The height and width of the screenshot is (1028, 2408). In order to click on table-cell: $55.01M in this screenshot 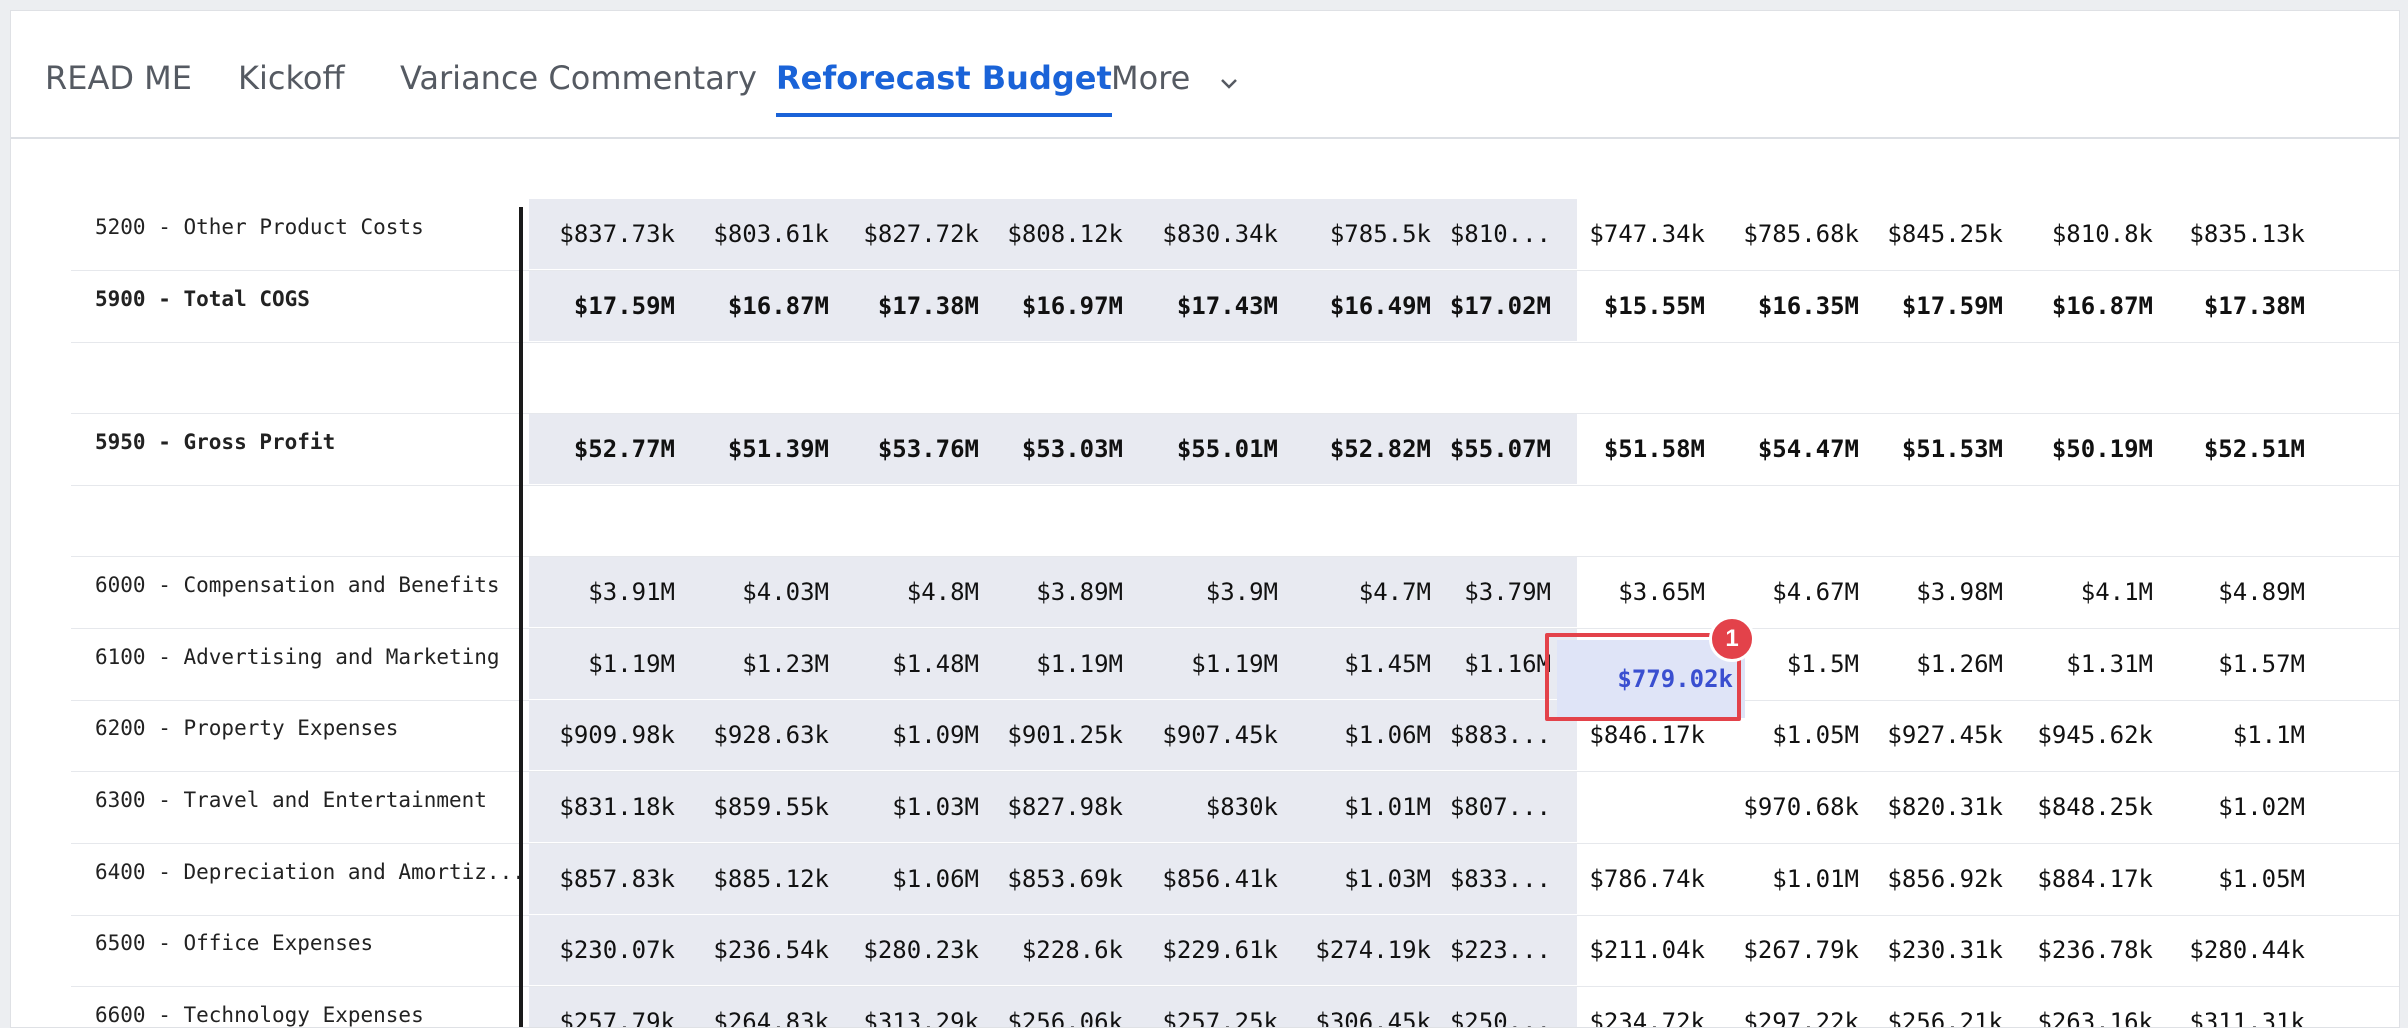, I will do `click(1208, 449)`.